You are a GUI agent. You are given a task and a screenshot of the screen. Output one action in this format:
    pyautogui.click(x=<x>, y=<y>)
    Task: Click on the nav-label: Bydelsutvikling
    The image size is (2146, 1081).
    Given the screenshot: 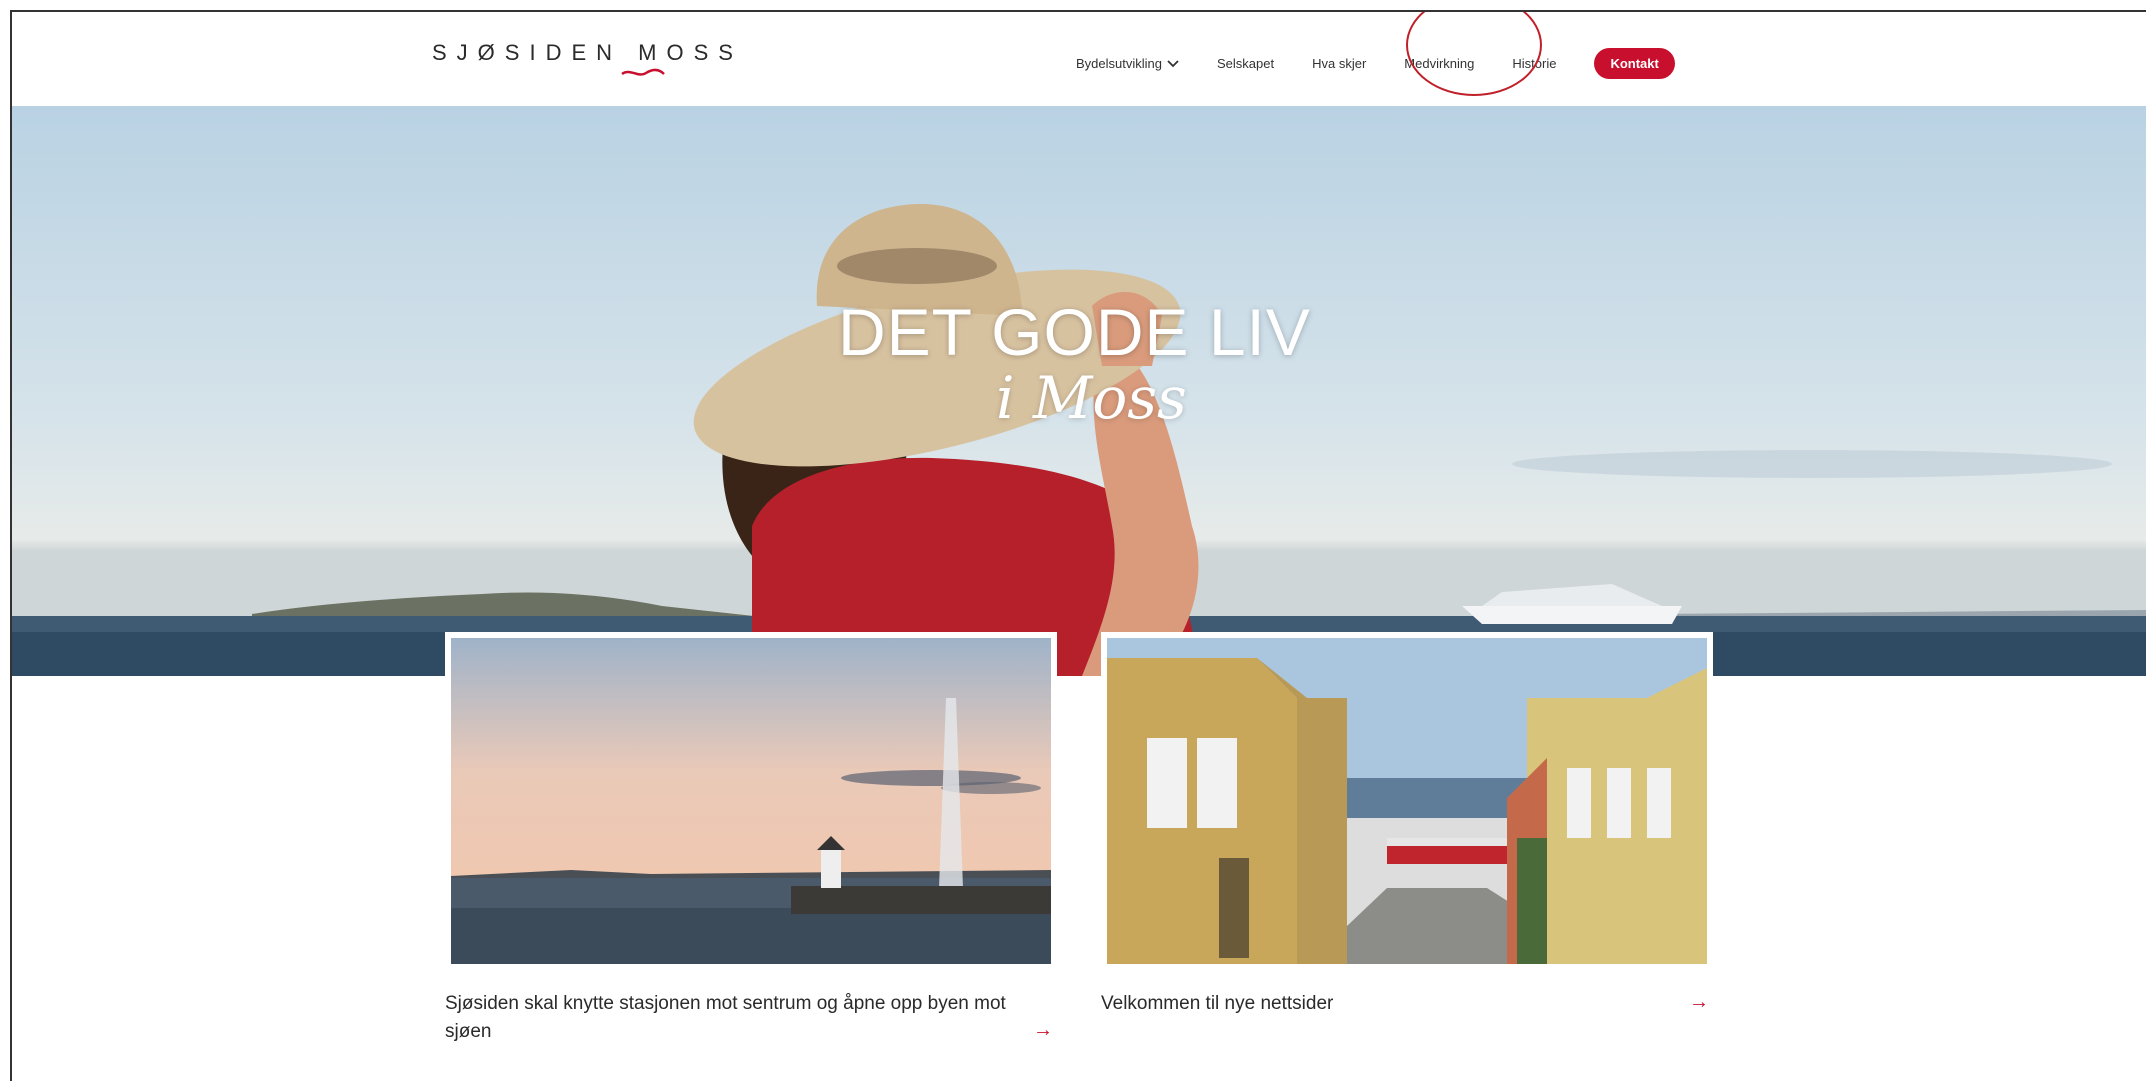 What is the action you would take?
    pyautogui.click(x=1119, y=63)
    